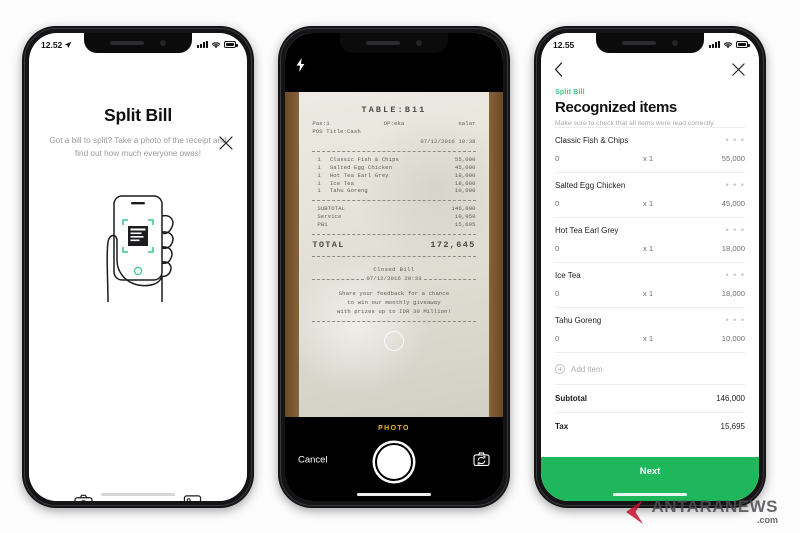 This screenshot has width=800, height=533. I want to click on next-button-label: Next, so click(650, 471).